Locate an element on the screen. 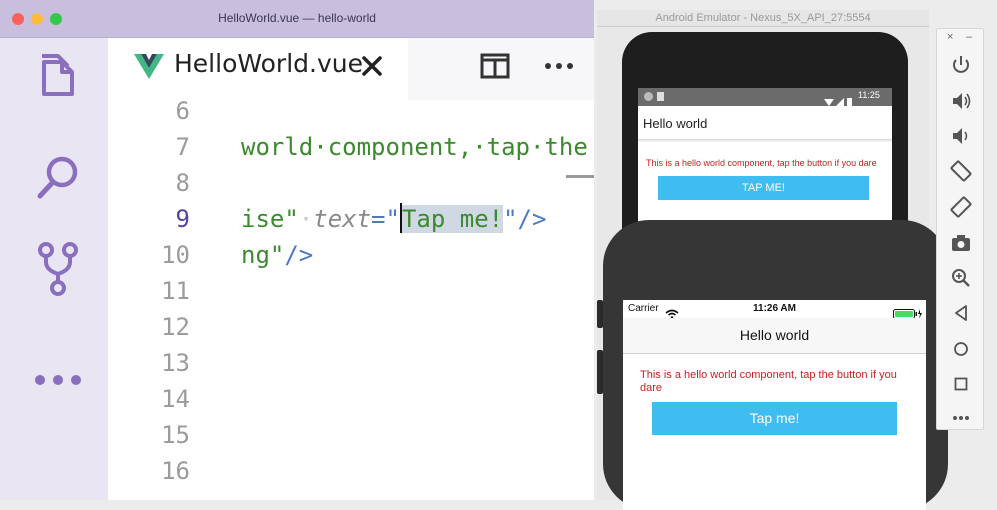  code-attribute: text is located at coordinates (342, 219).